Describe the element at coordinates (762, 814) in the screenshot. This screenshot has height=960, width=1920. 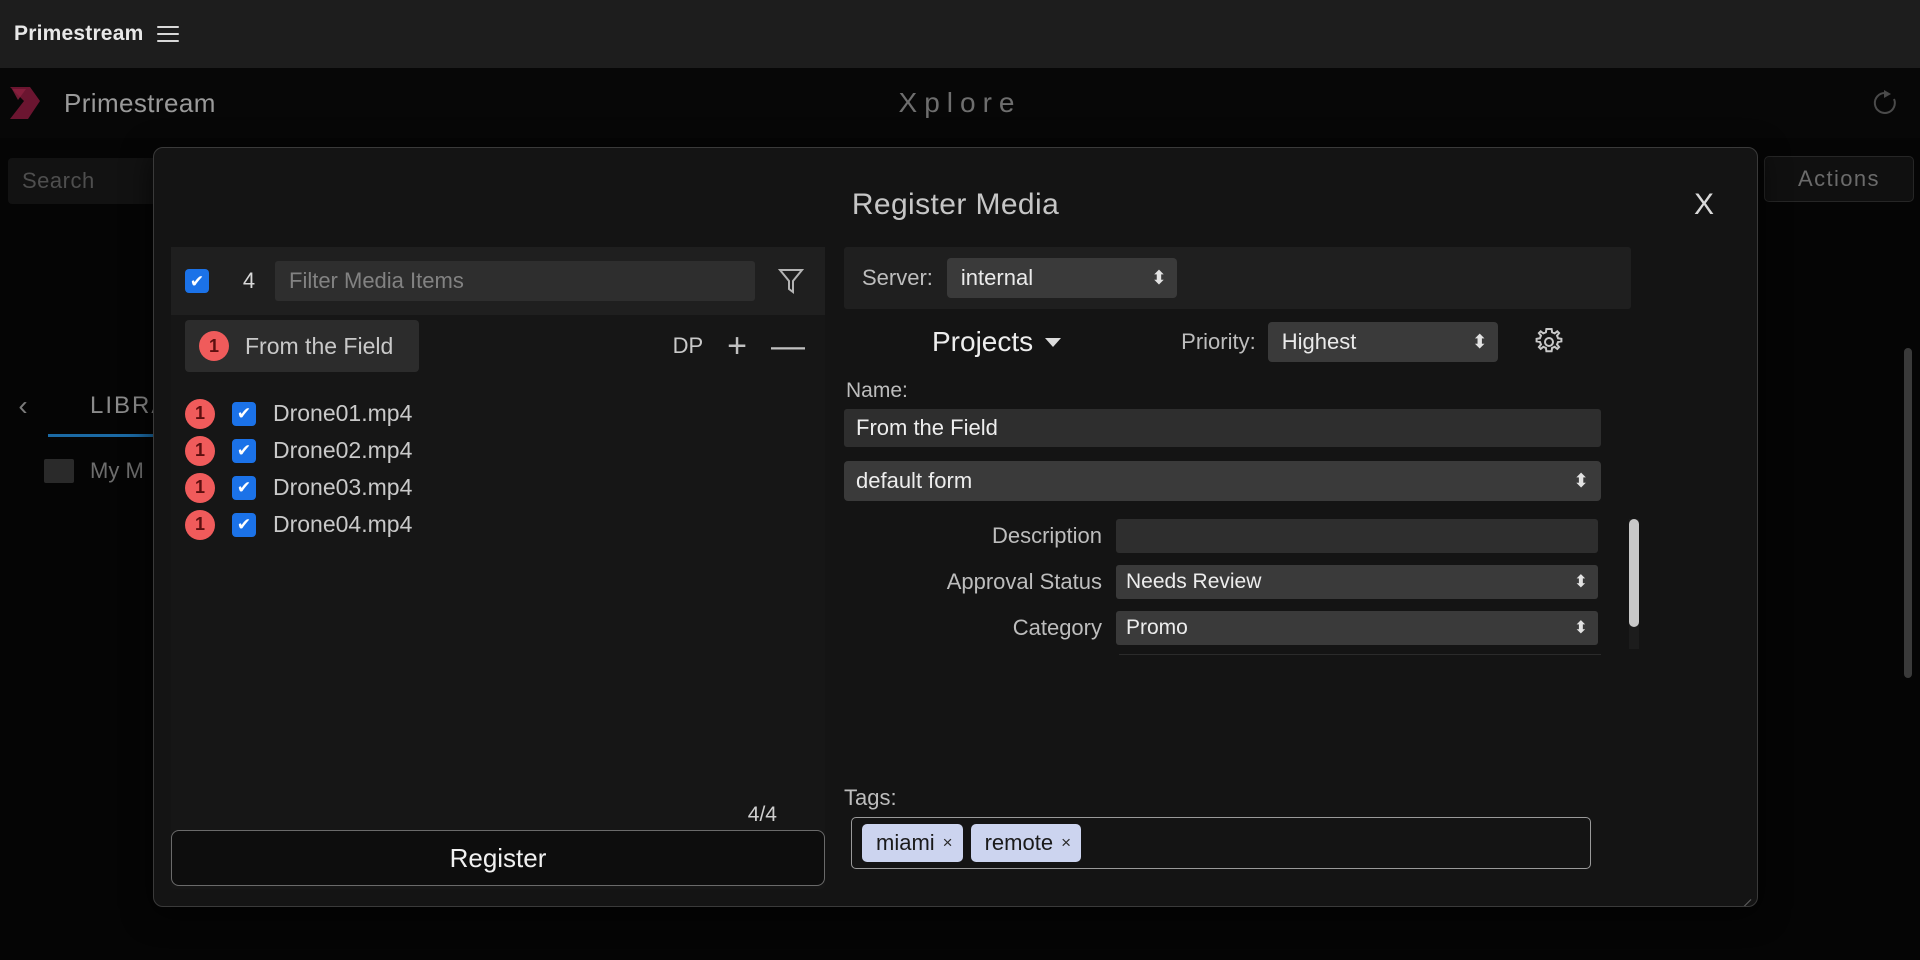
I see `item-count-label: 4/4` at that location.